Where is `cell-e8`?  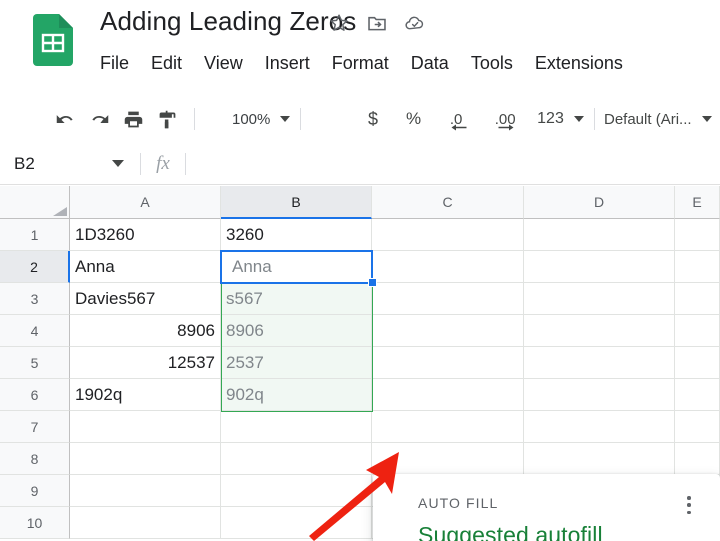
cell-e8 is located at coordinates (697, 459).